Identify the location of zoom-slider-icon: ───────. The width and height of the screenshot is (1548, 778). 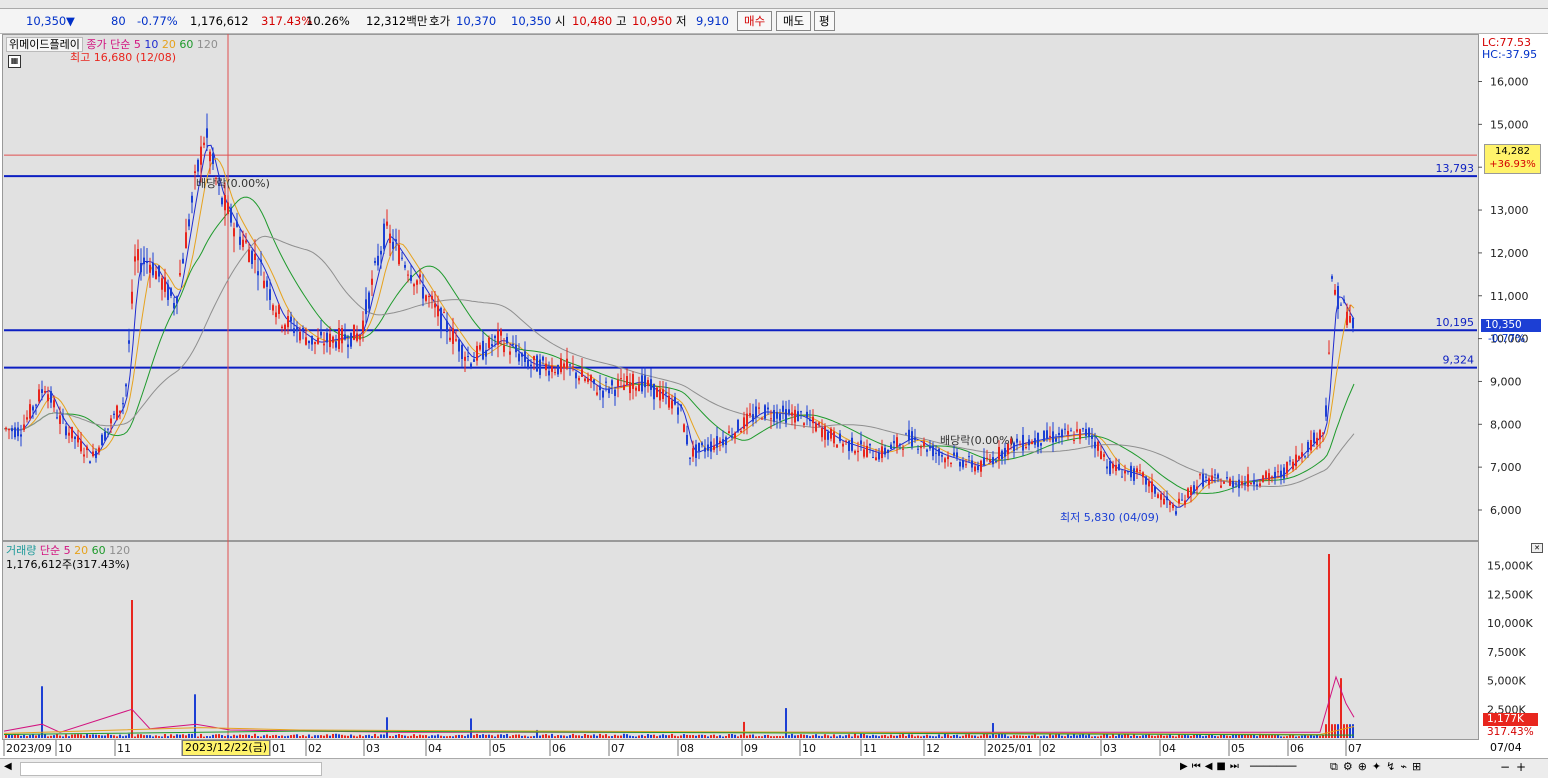
(1273, 766).